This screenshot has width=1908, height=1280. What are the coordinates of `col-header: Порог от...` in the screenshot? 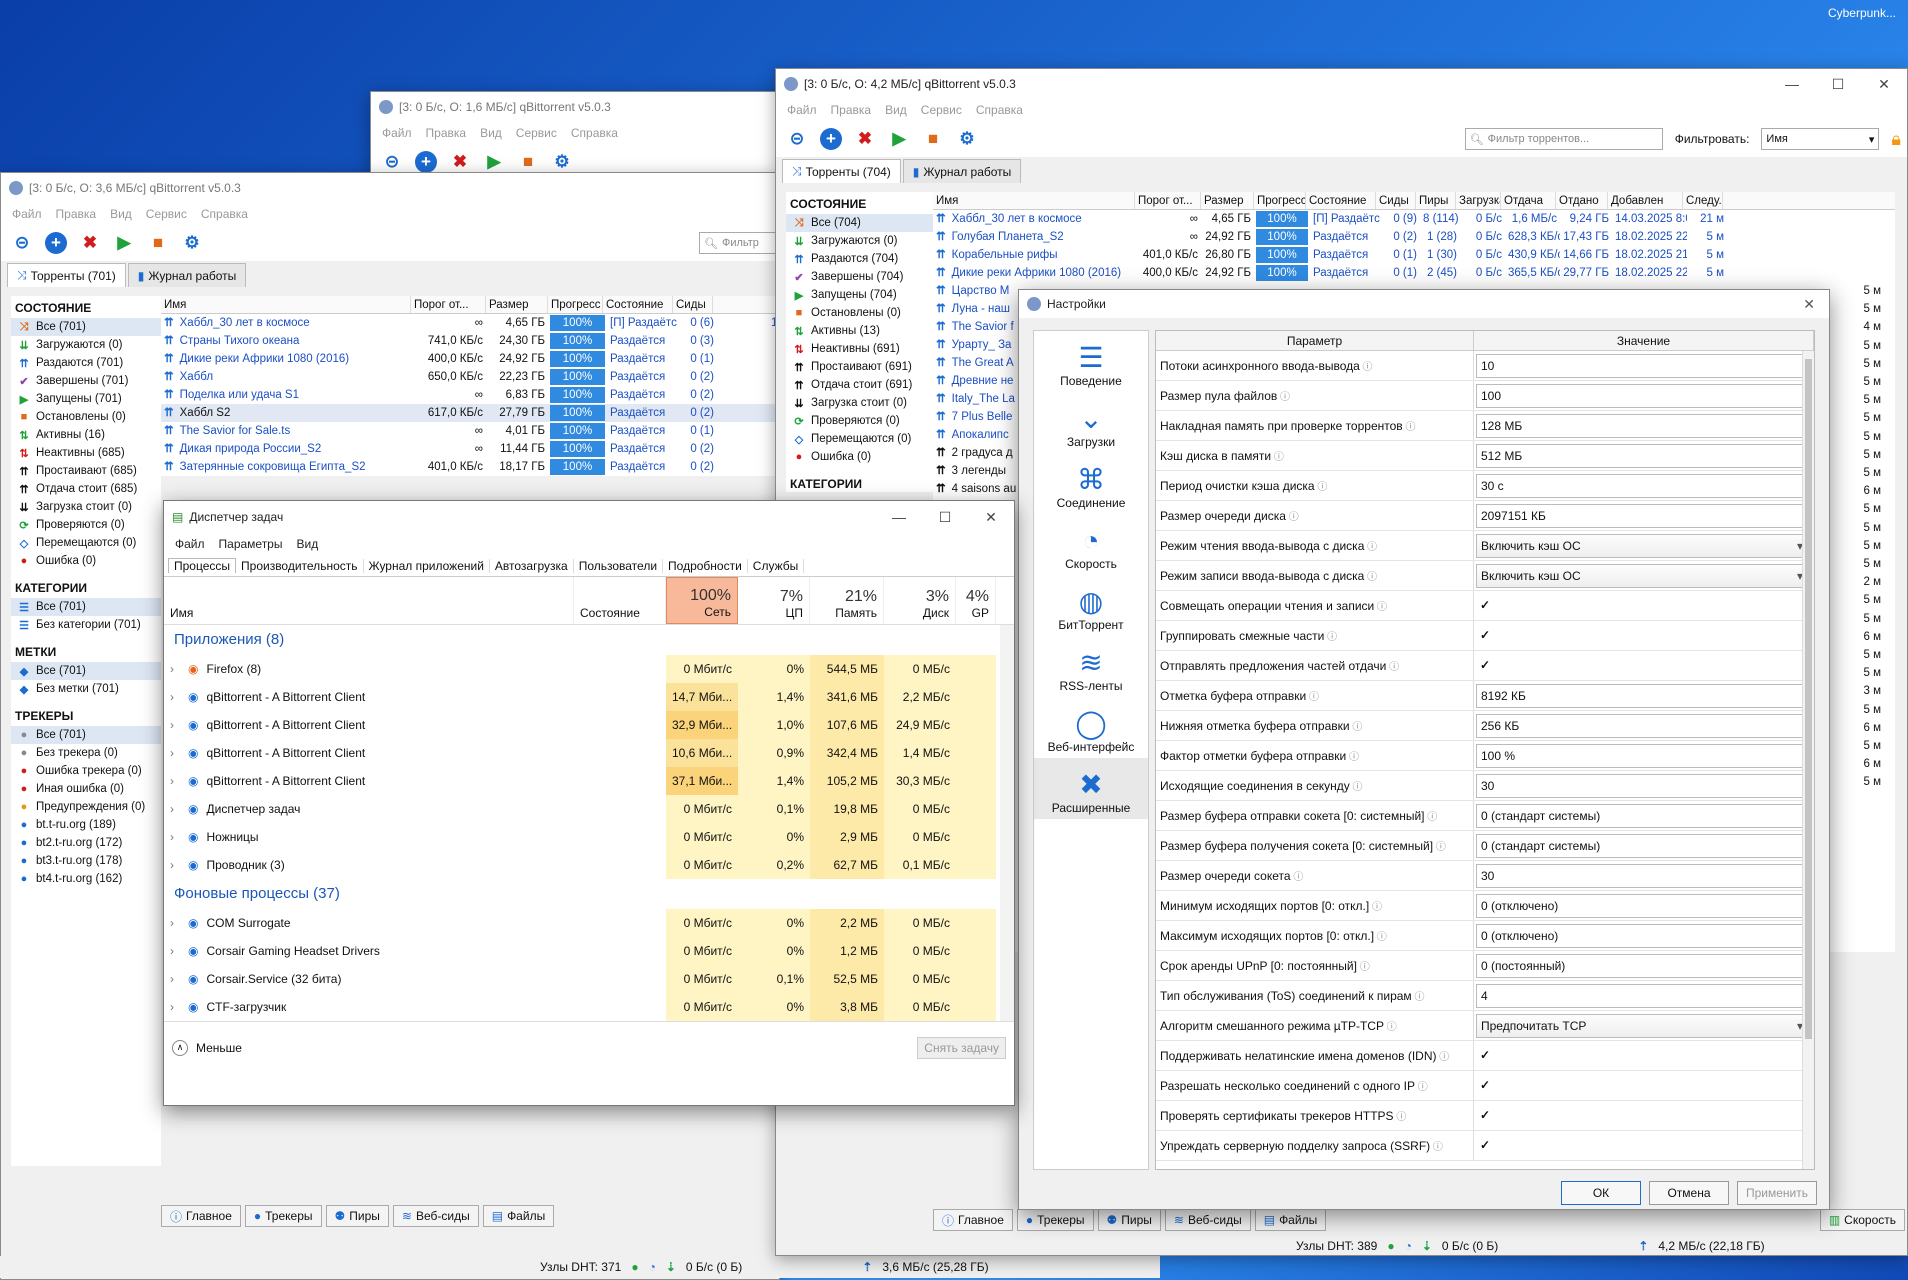 It's located at (448, 304).